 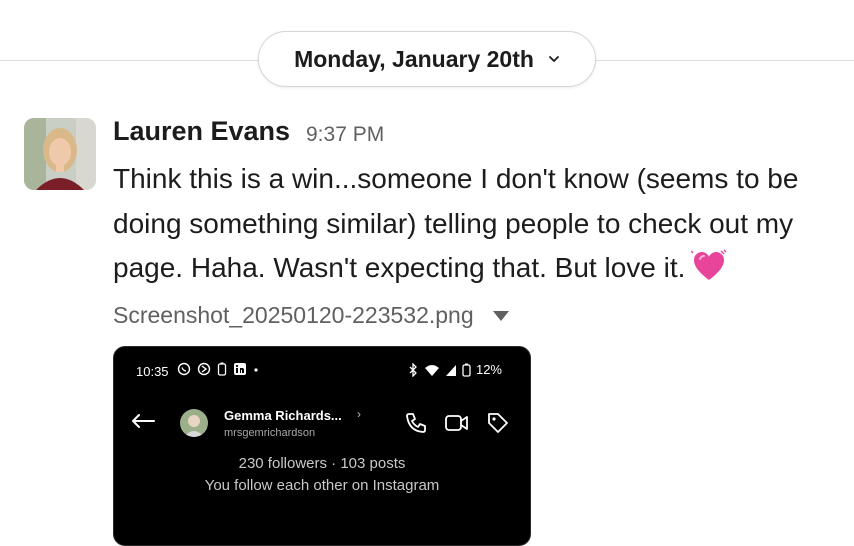 What do you see at coordinates (204, 369) in the screenshot?
I see `sync-icon` at bounding box center [204, 369].